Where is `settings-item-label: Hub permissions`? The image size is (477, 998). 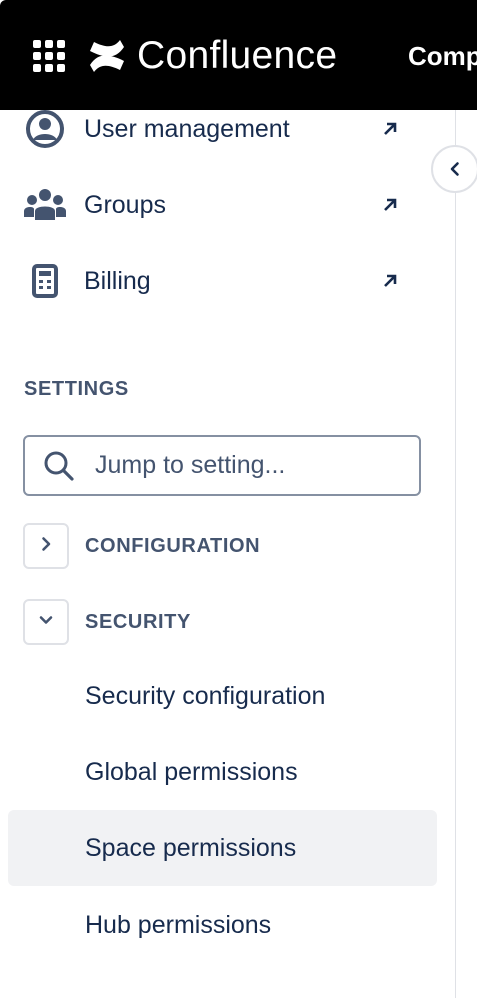
settings-item-label: Hub permissions is located at coordinates (178, 924).